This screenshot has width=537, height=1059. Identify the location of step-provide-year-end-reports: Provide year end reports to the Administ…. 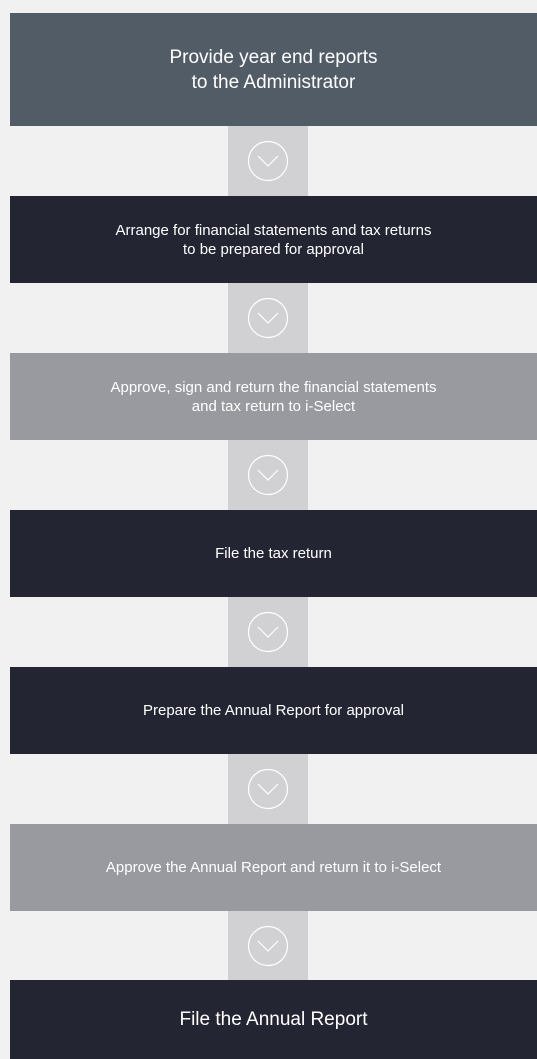
(273, 69).